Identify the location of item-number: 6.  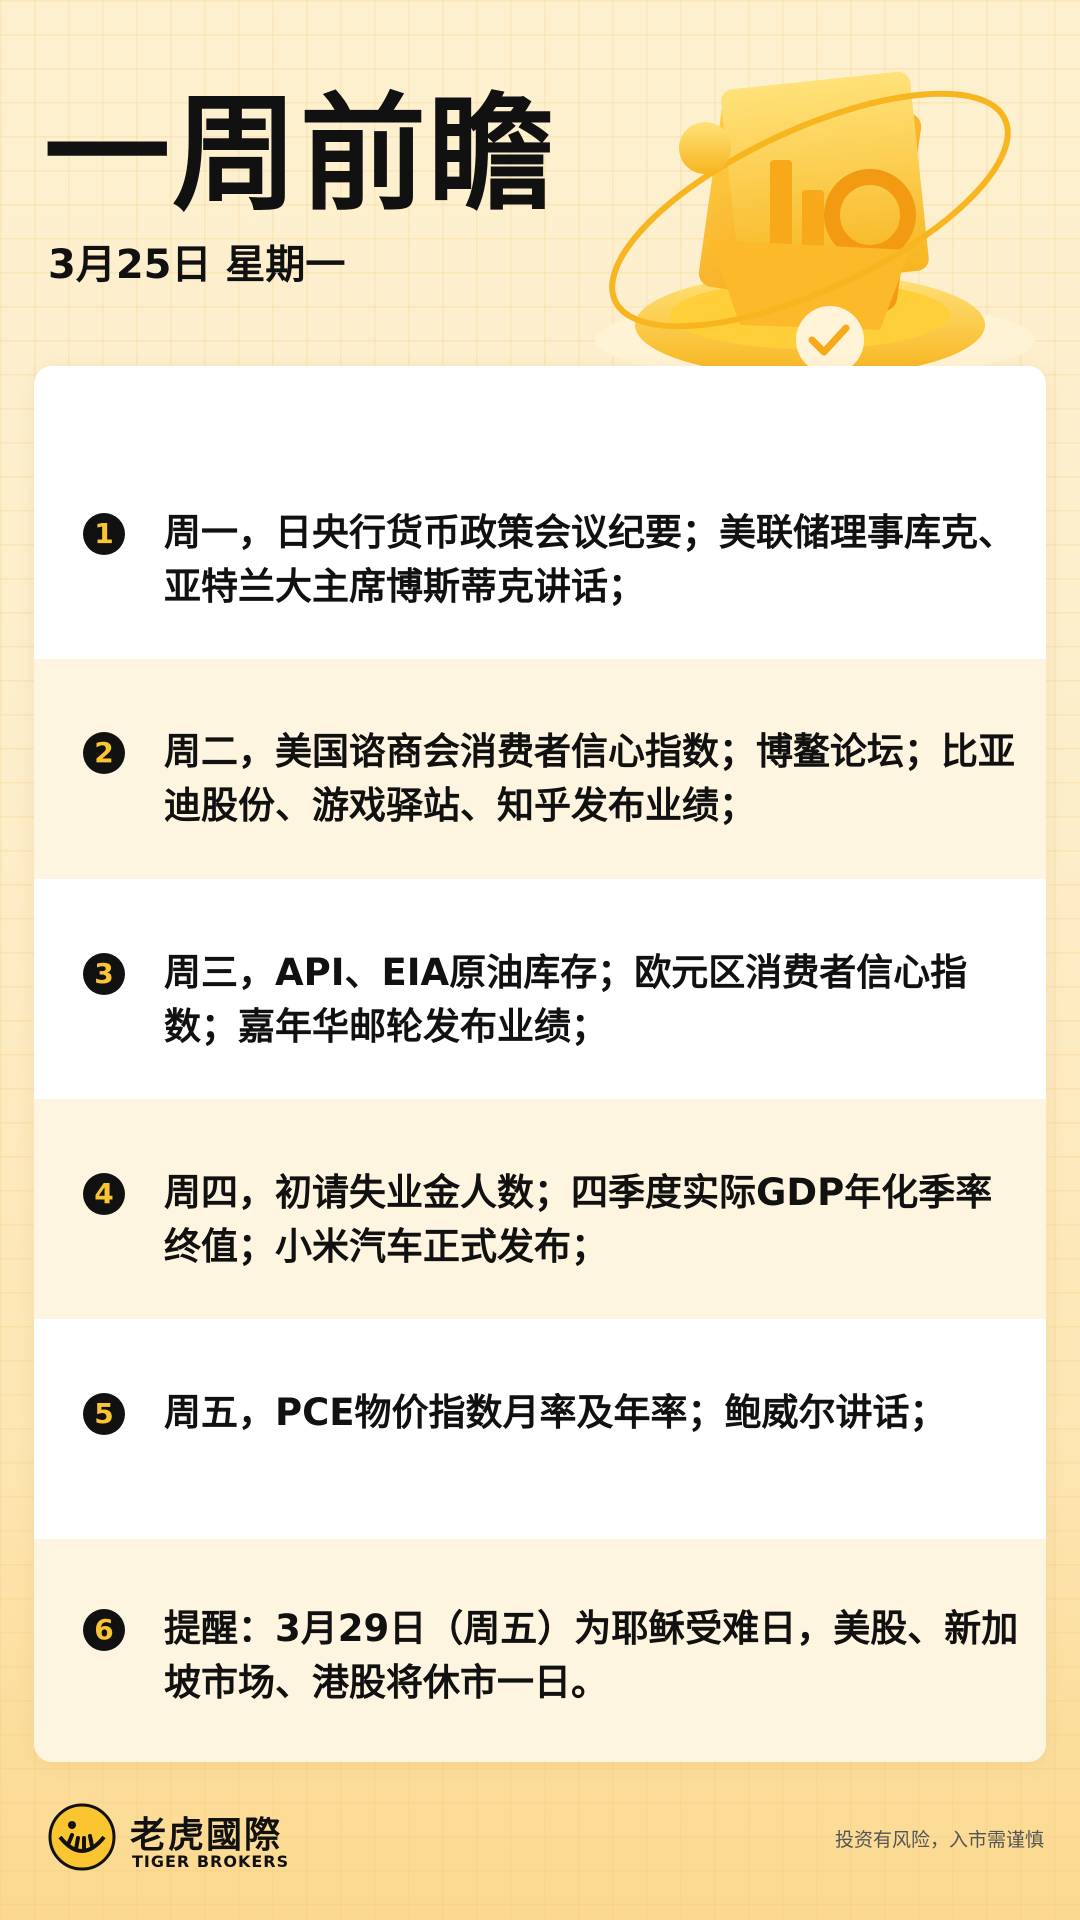
(104, 1630).